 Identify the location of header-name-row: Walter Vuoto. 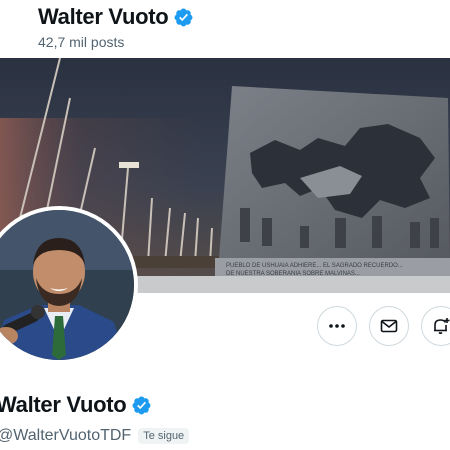
(116, 17).